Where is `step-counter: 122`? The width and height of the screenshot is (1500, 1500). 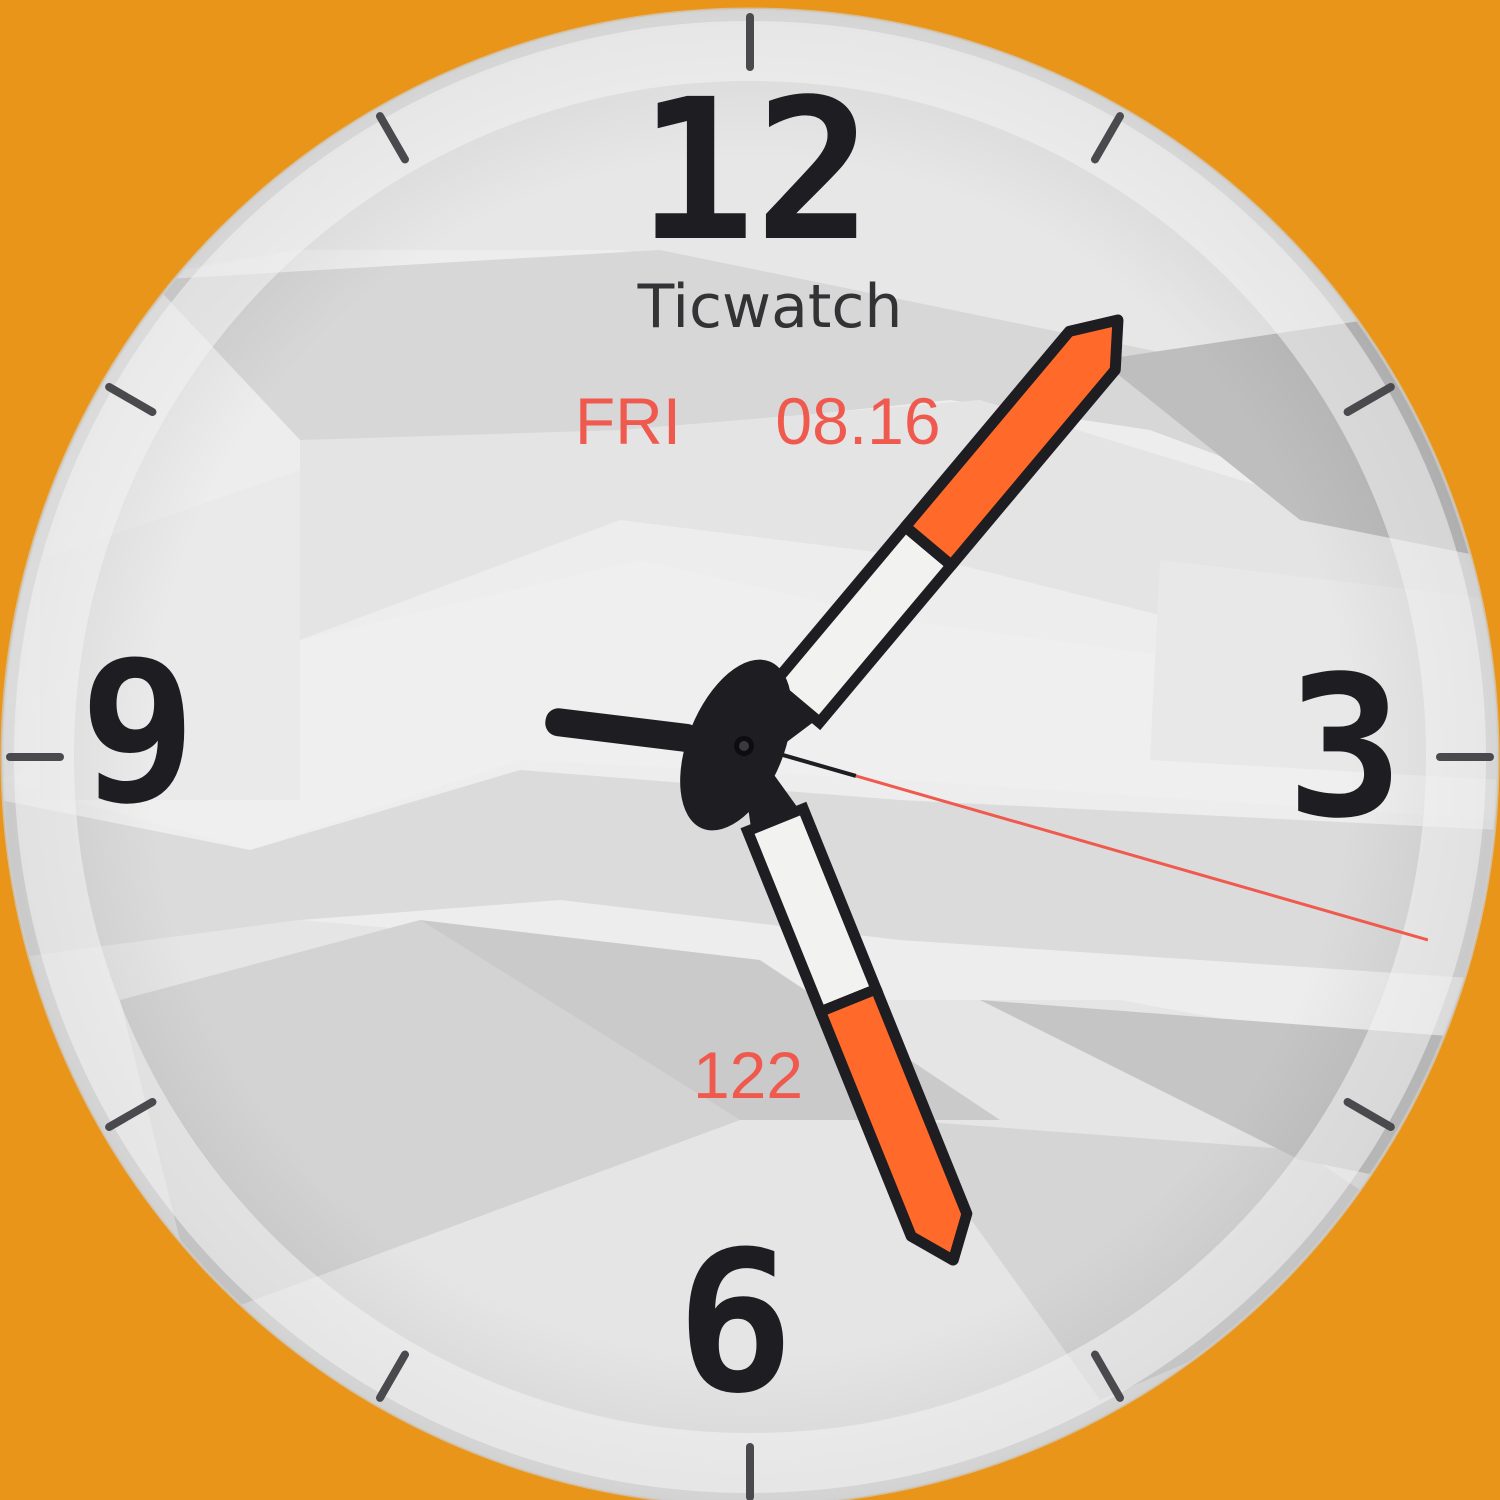 step-counter: 122 is located at coordinates (748, 1075).